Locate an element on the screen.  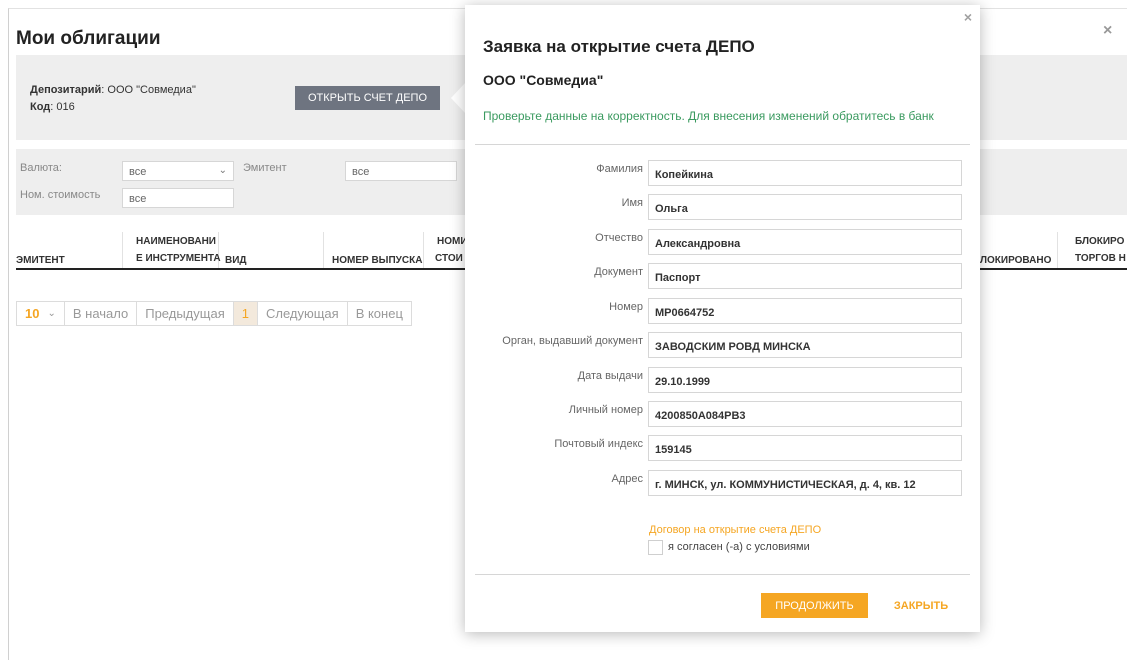
pager-prev-button: Предыдущая is located at coordinates (185, 313).